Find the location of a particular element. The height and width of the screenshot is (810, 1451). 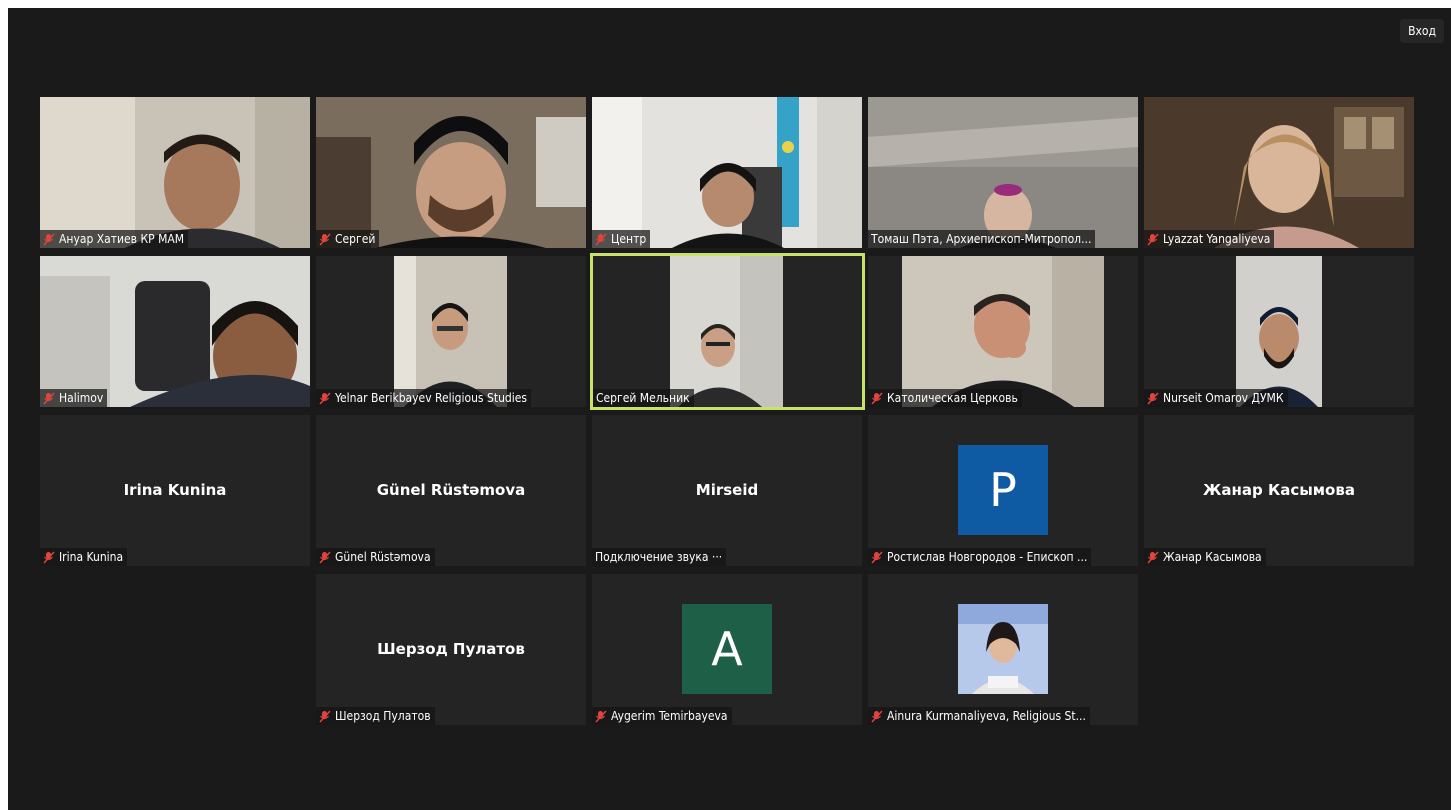

participant-label: Halimov is located at coordinates (74, 398).